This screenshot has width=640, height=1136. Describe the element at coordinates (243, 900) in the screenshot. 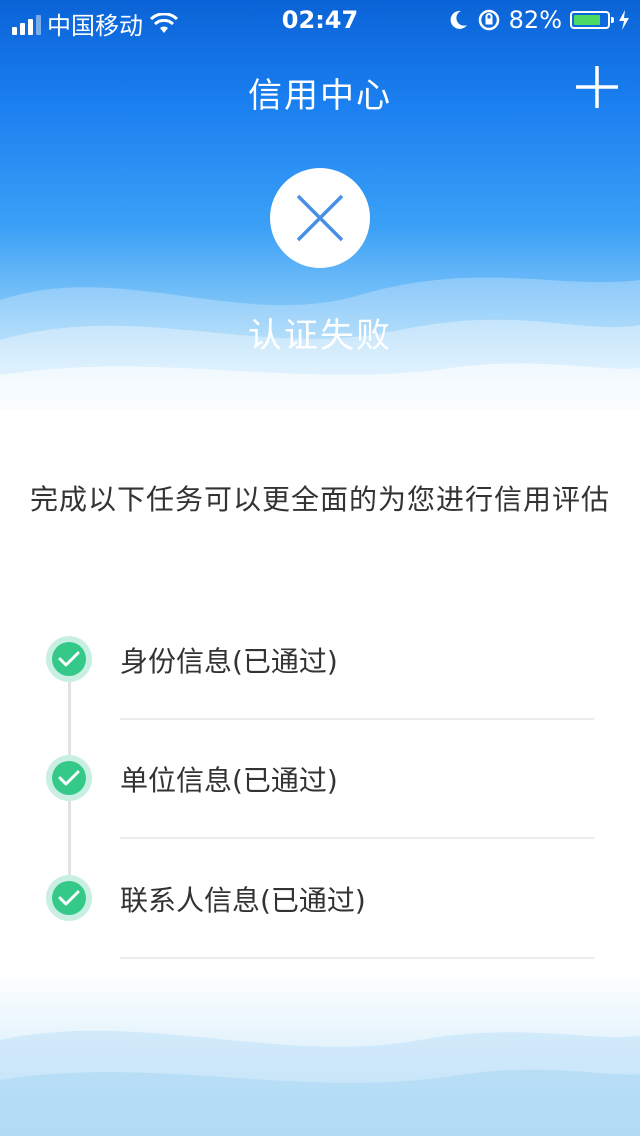

I see `step-label: 联系人信息(已通过)` at that location.